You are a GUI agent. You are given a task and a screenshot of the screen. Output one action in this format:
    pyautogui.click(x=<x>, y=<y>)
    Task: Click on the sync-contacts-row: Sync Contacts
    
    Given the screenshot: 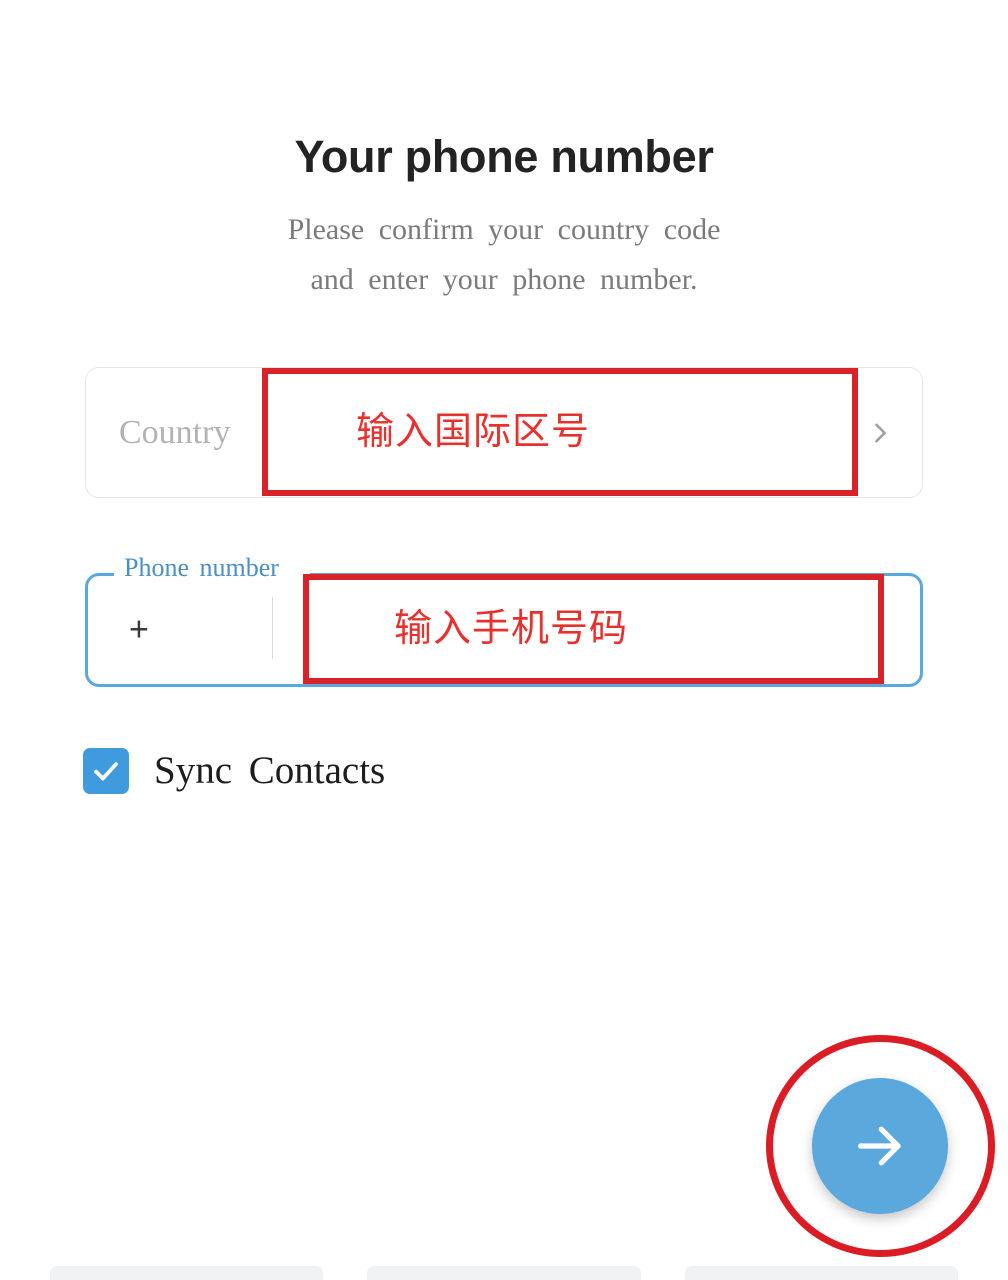 What is the action you would take?
    pyautogui.click(x=234, y=771)
    